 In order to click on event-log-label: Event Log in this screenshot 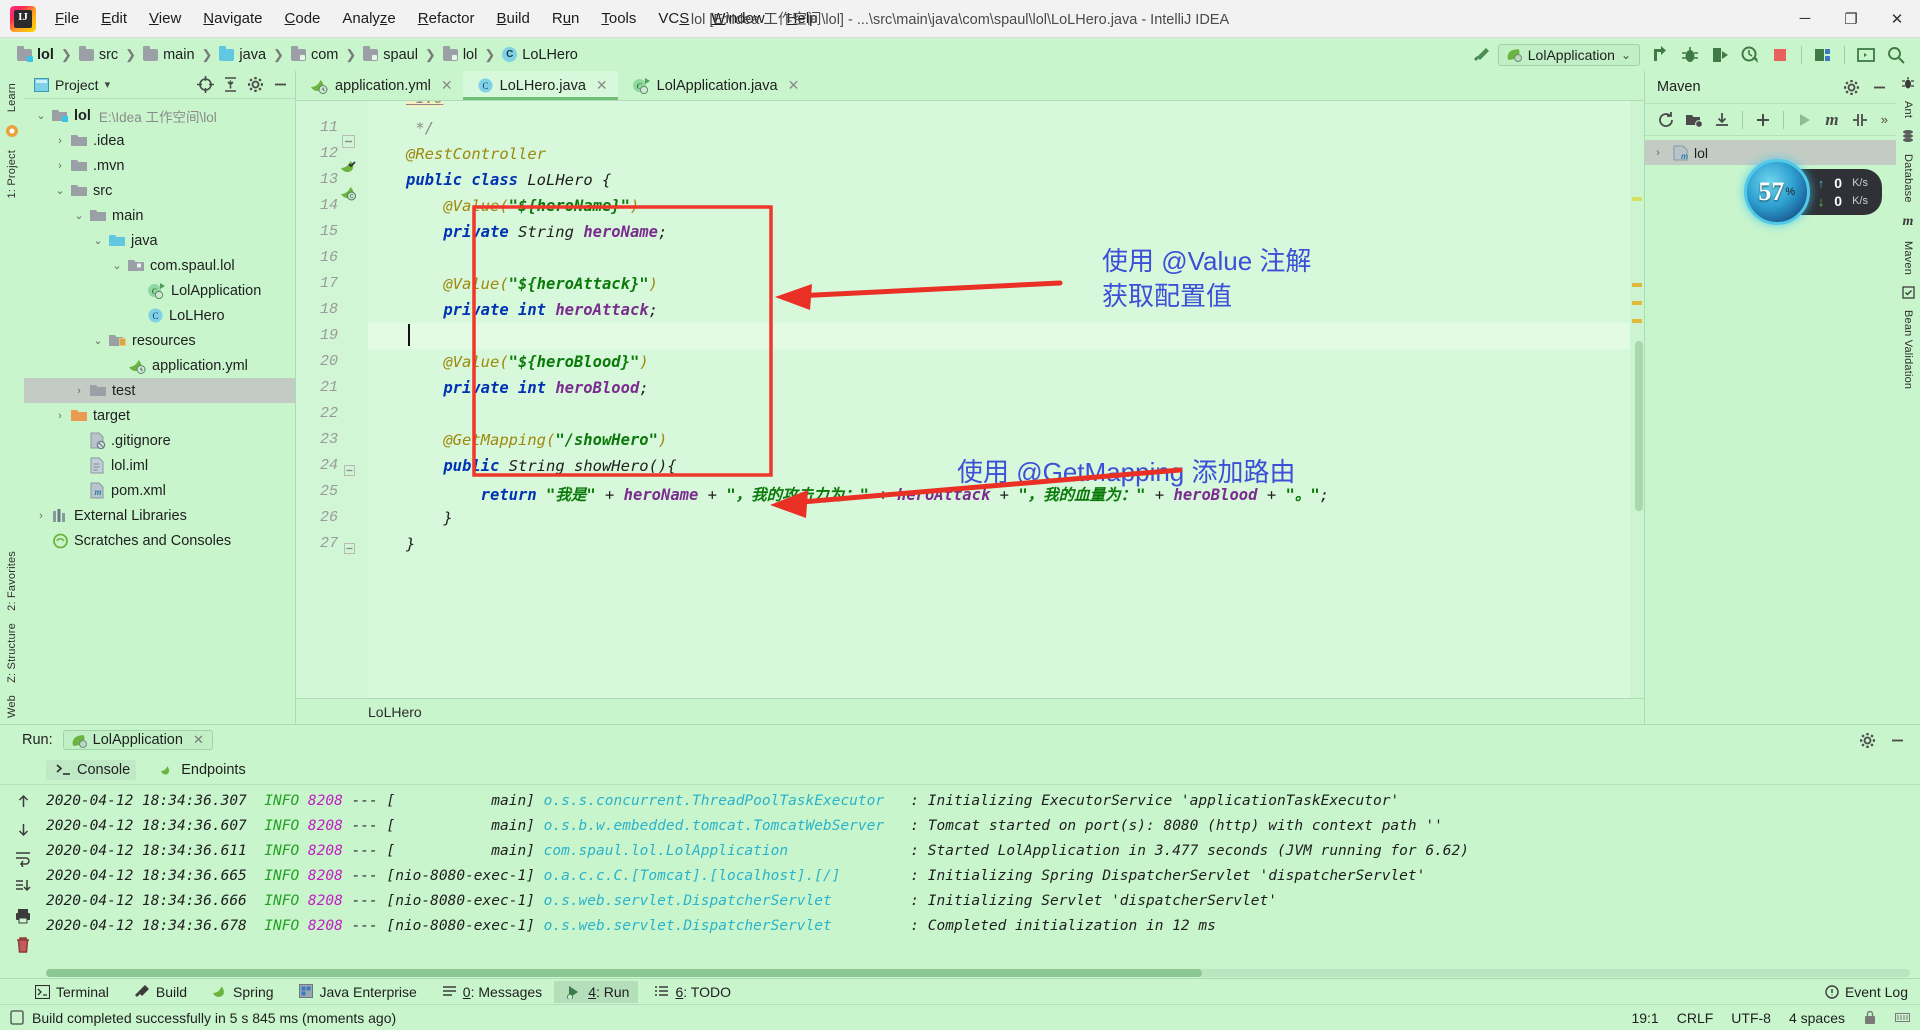, I will do `click(1876, 992)`.